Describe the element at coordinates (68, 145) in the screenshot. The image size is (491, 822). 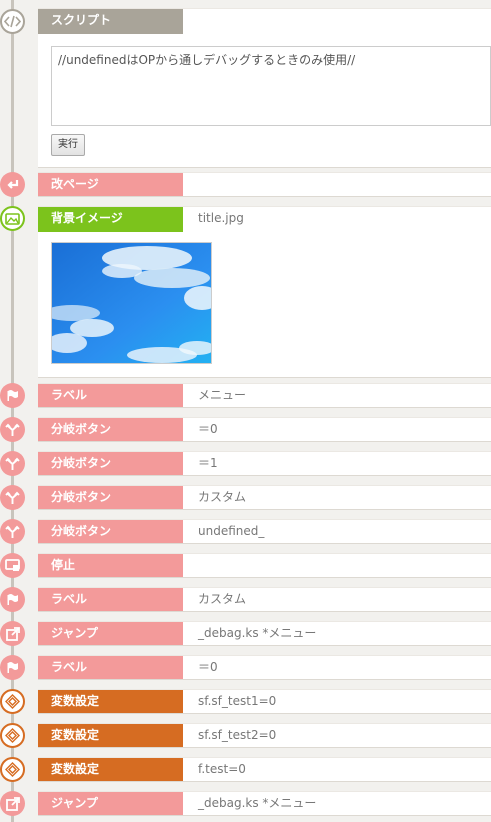
I see `run-button: 実行` at that location.